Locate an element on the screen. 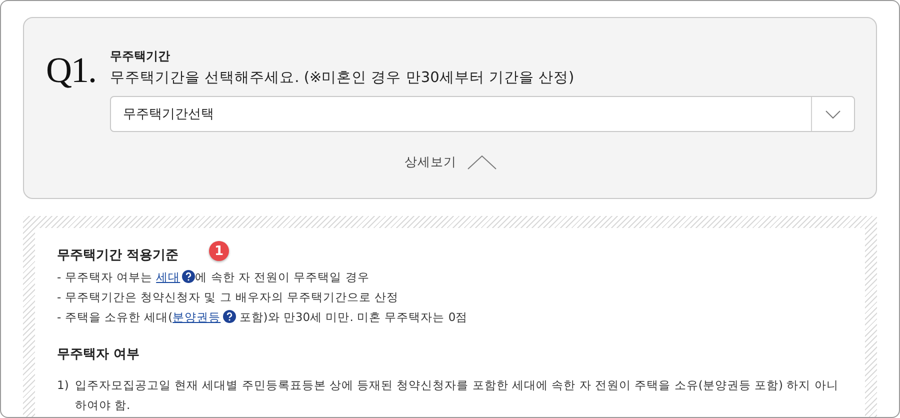 The width and height of the screenshot is (900, 418). details-toggle: 상세보기 is located at coordinates (450, 162).